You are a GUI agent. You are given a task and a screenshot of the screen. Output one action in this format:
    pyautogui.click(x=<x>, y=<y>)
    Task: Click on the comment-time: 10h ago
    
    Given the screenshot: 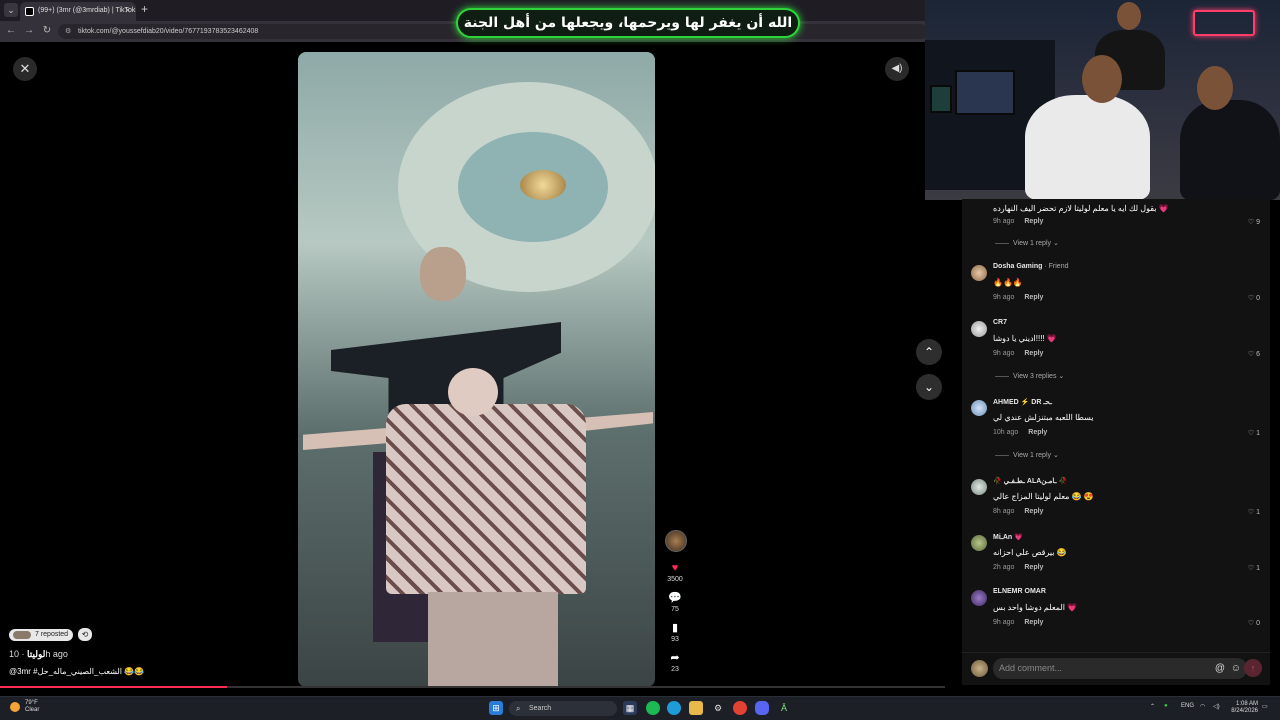 What is the action you would take?
    pyautogui.click(x=1006, y=432)
    